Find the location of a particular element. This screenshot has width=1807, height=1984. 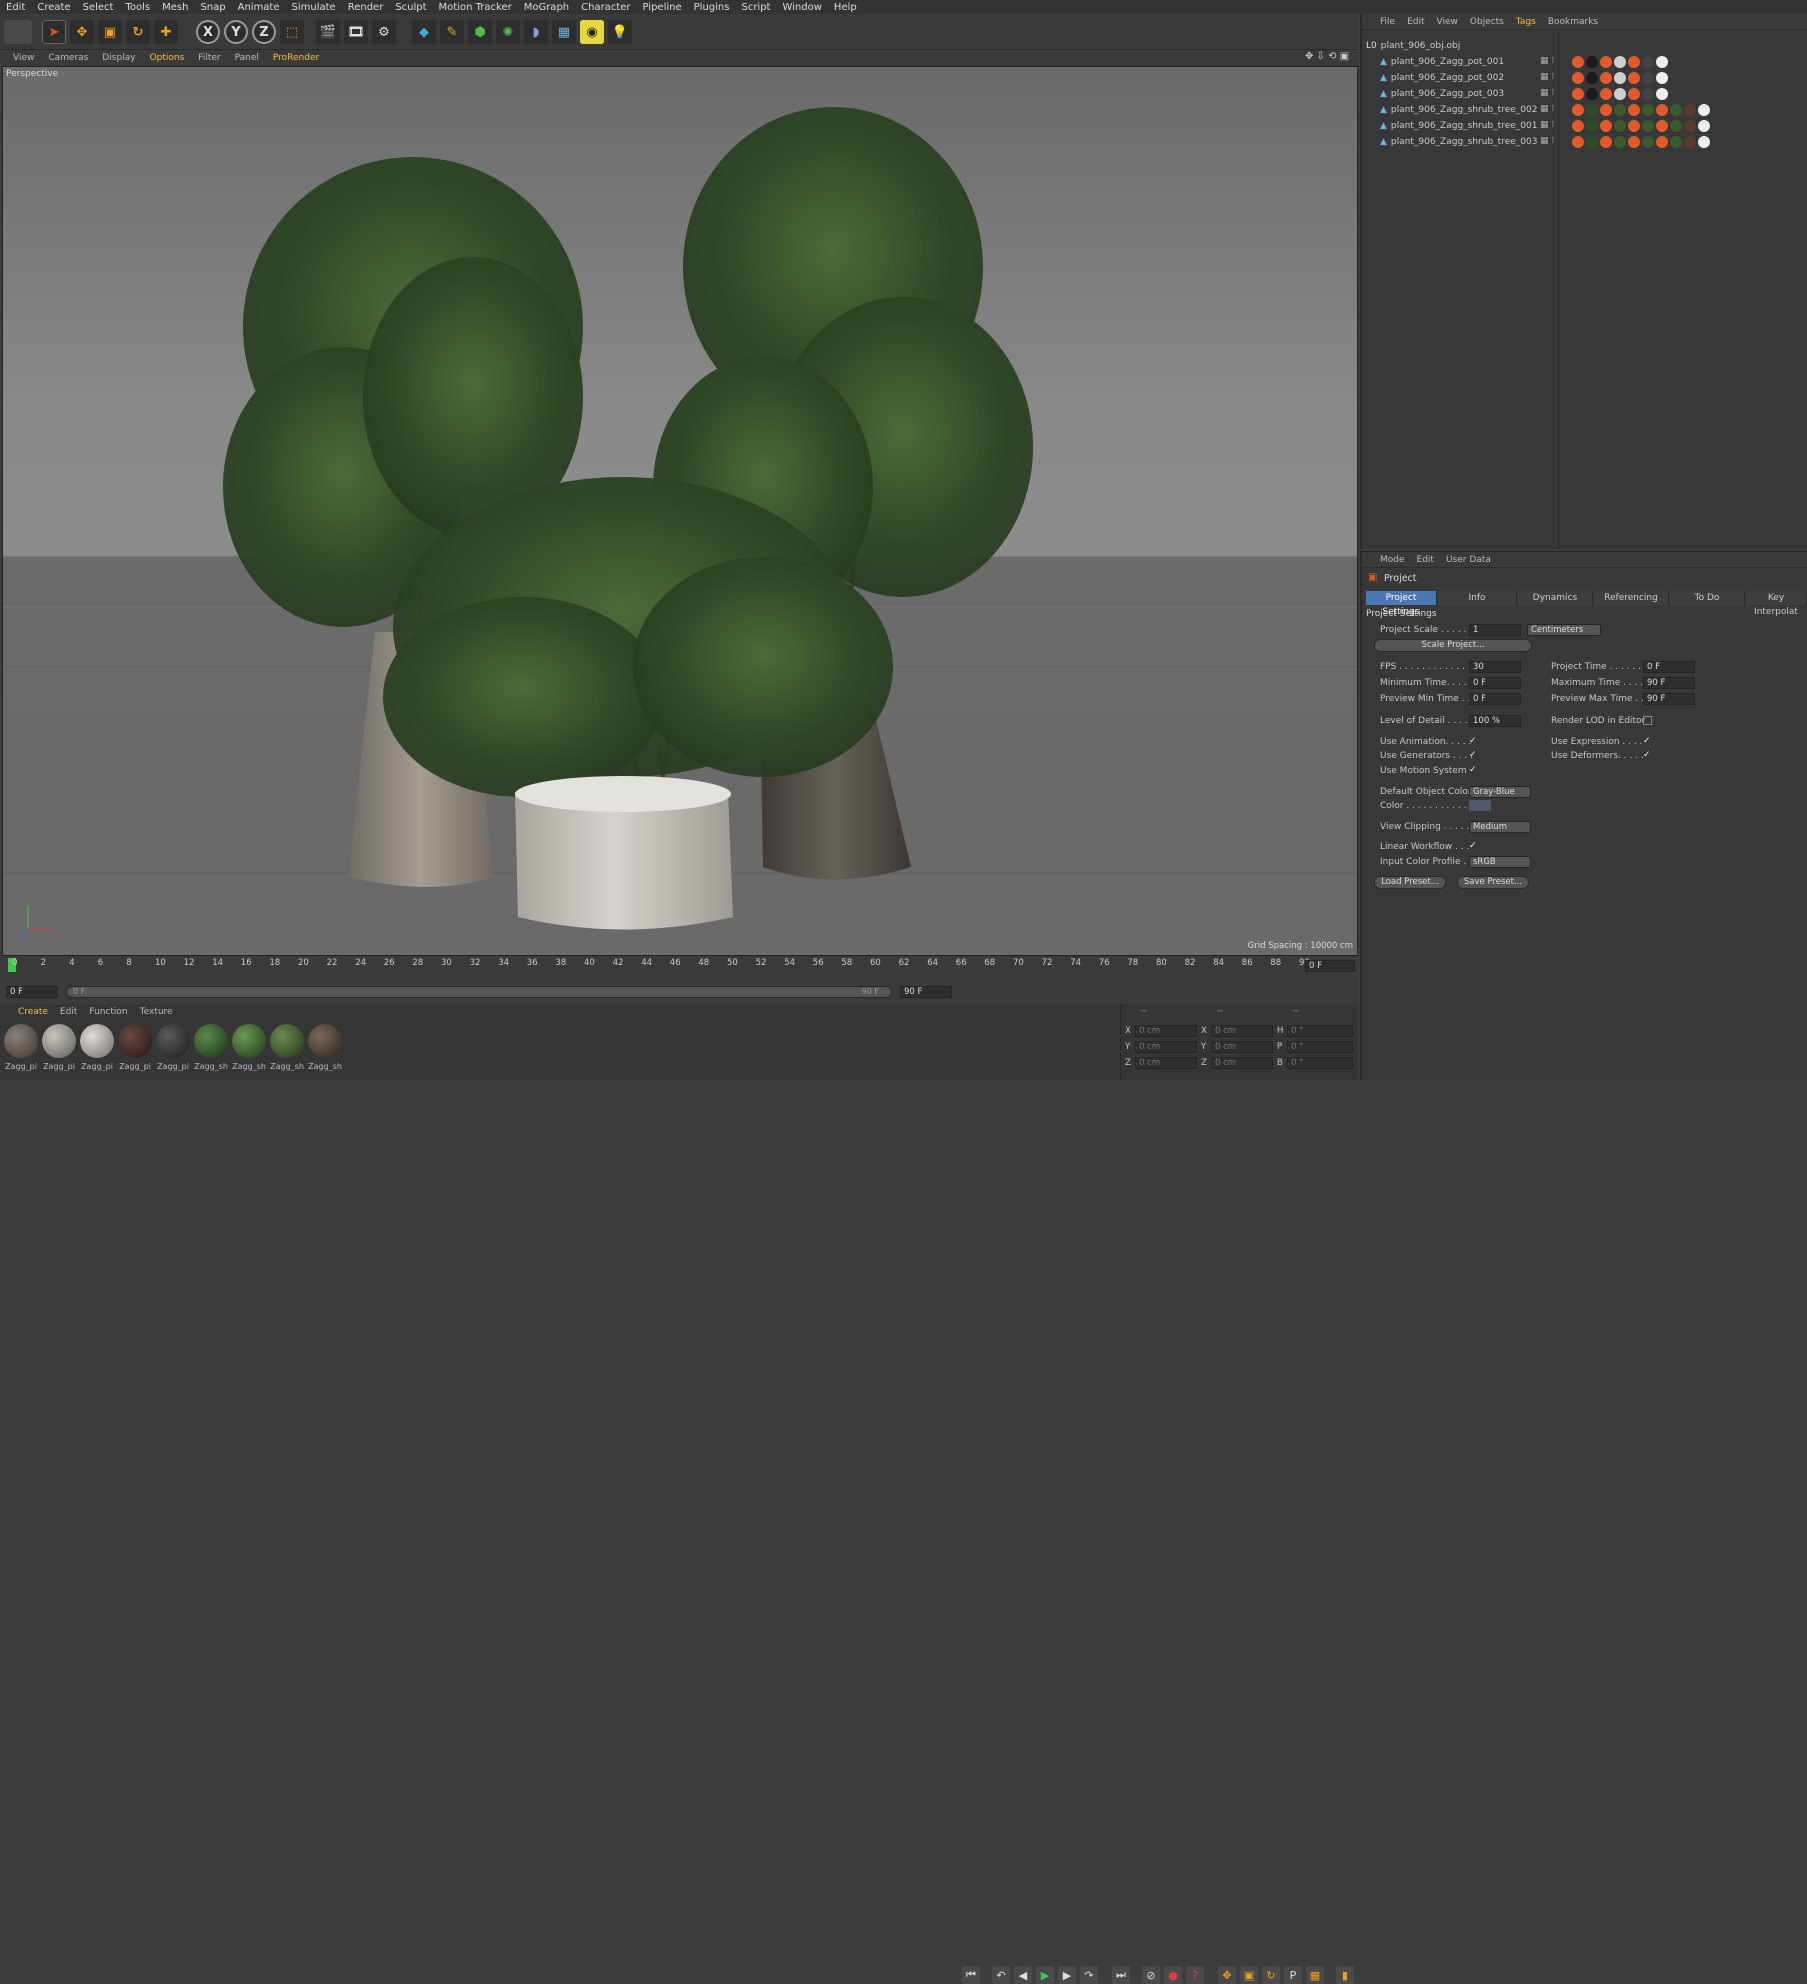

viewport-menu-prorender: ProRender is located at coordinates (296, 58).